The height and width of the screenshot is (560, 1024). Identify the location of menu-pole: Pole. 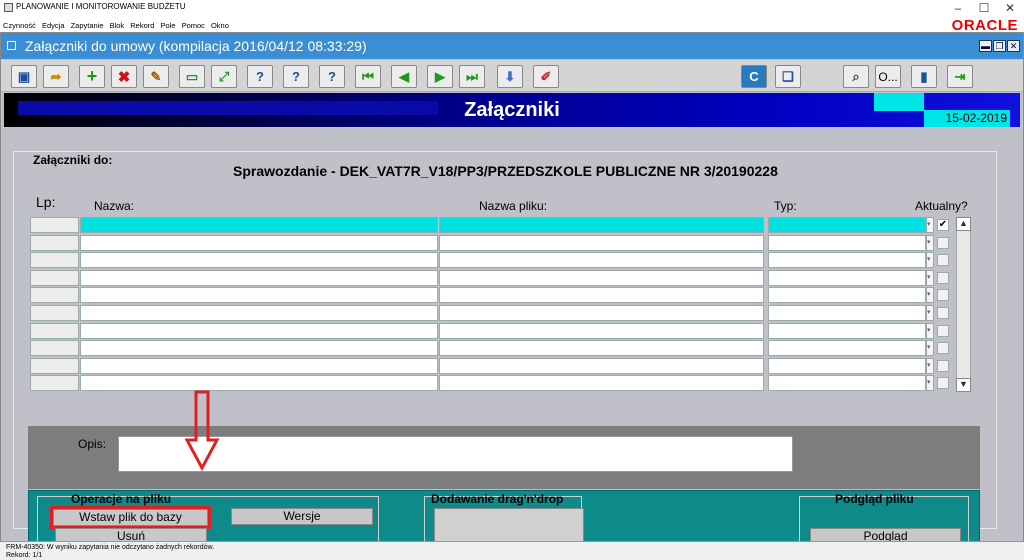
(167, 25).